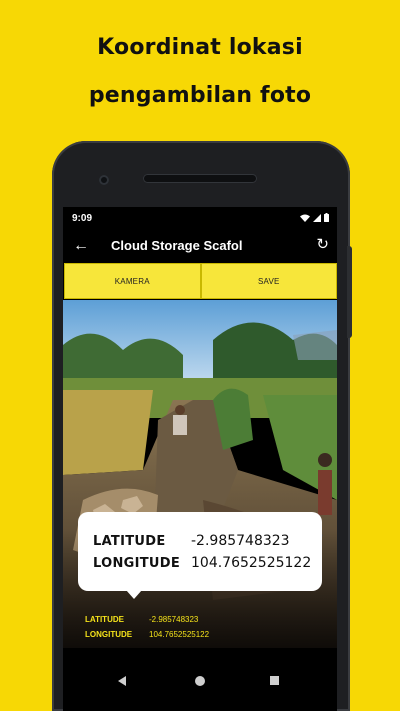  What do you see at coordinates (129, 541) in the screenshot?
I see `callout-latitude-label: LATITUDE` at bounding box center [129, 541].